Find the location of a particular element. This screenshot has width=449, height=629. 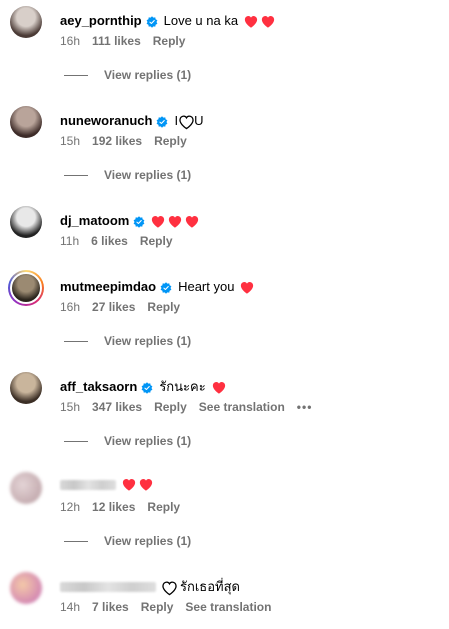

likes-count: 6 likes is located at coordinates (109, 241).